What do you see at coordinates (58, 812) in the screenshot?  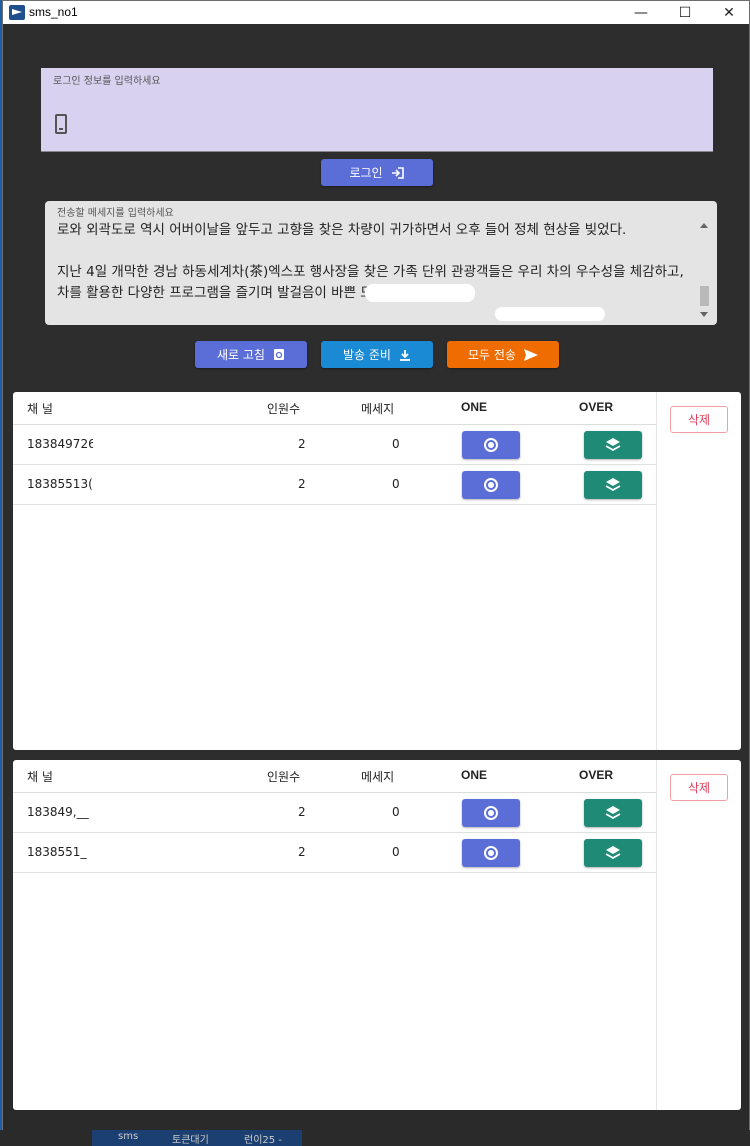 I see `channel-id: 183849,__` at bounding box center [58, 812].